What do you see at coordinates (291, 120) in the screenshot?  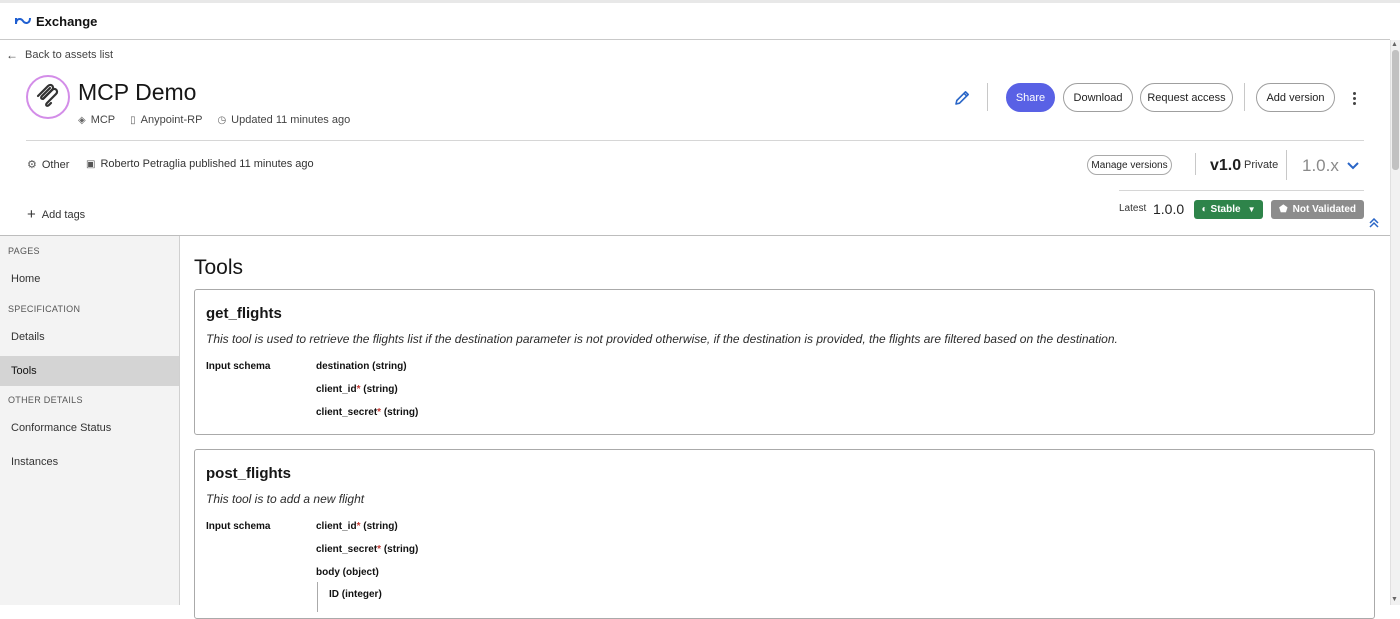 I see `asset-updated-label: Updated 11 minutes ago` at bounding box center [291, 120].